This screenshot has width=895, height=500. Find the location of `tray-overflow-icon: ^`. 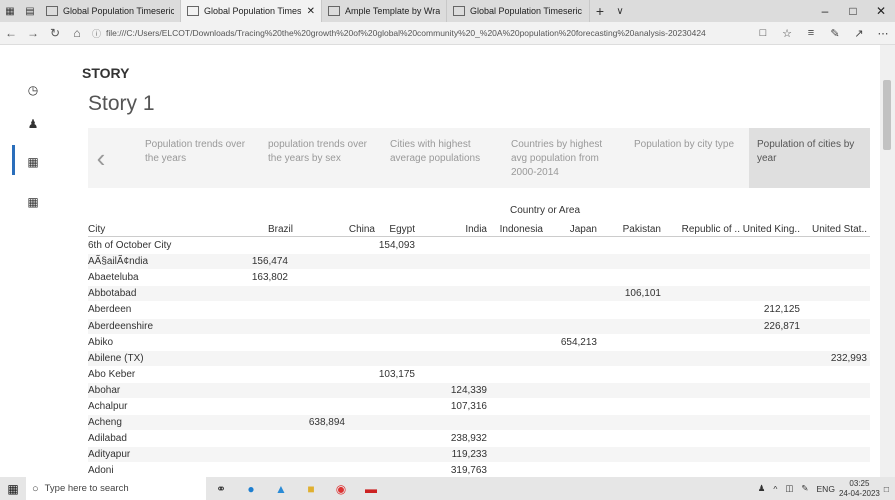

tray-overflow-icon: ^ is located at coordinates (775, 489).